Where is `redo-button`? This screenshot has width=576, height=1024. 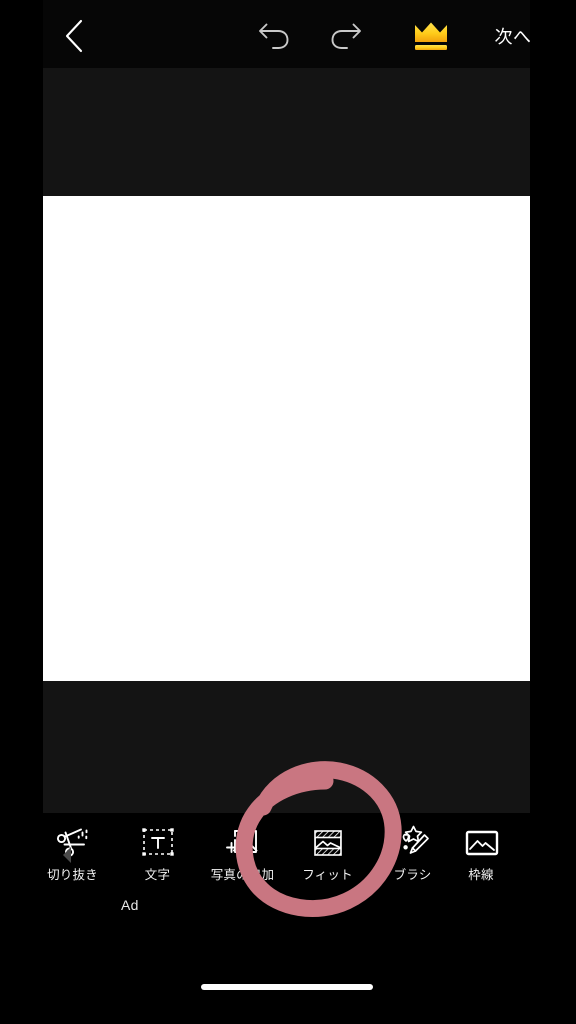 redo-button is located at coordinates (346, 36).